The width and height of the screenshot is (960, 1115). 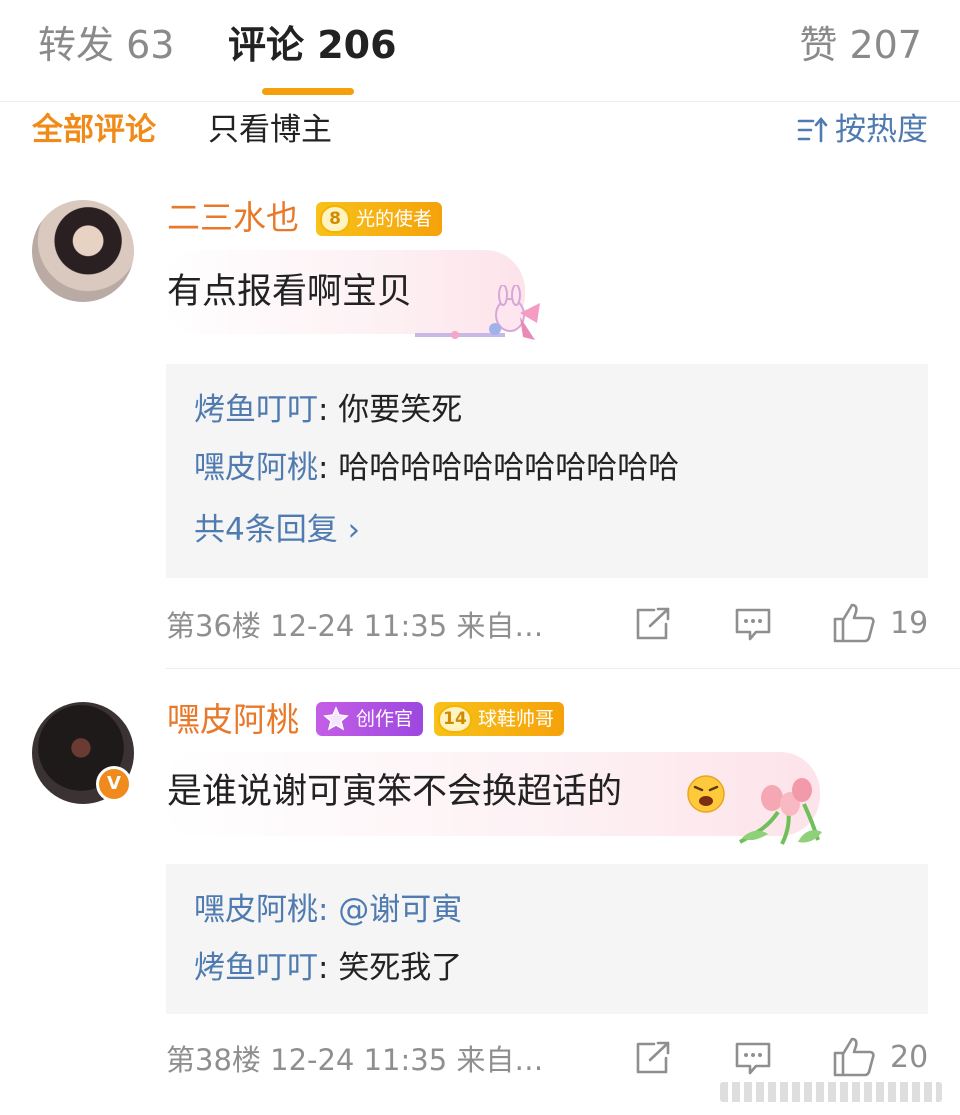 I want to click on sort-by-popularity-button: 按热度, so click(x=862, y=130).